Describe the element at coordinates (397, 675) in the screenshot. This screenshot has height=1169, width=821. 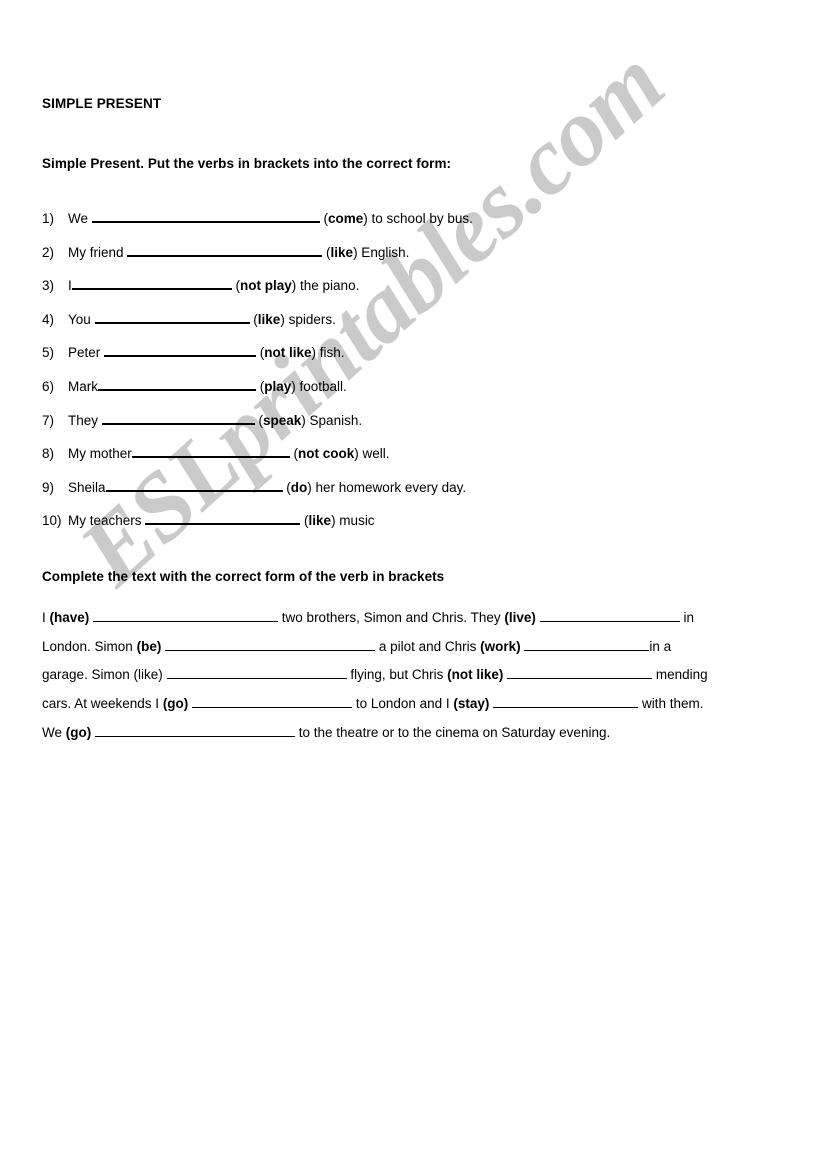
I see `paragraph-text: flying, but Chris` at that location.